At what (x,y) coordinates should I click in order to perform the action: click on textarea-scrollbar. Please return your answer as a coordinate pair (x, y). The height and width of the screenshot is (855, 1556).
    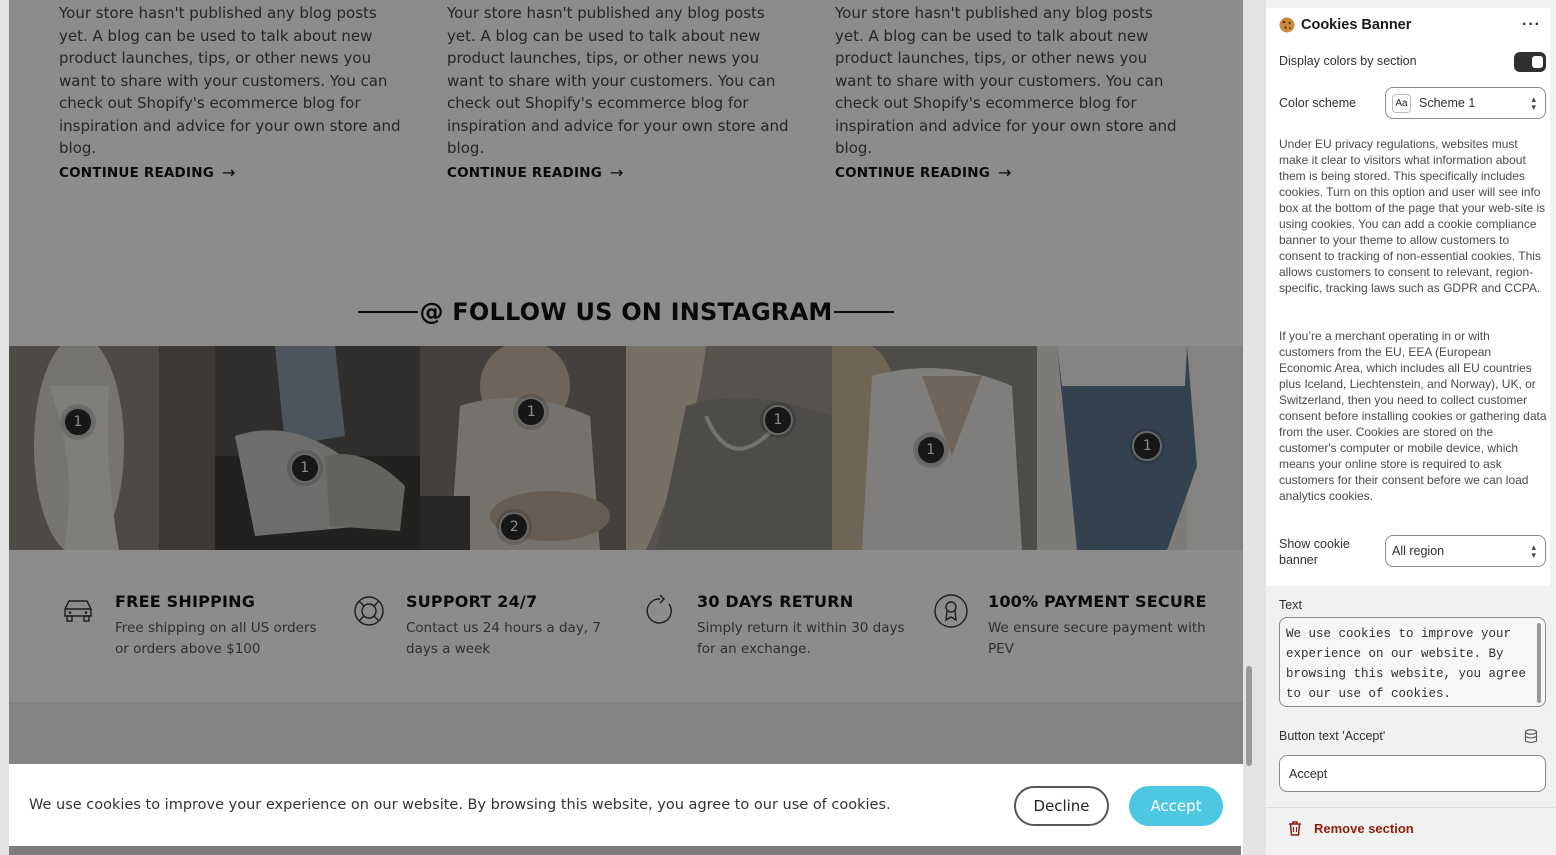
    Looking at the image, I should click on (1539, 663).